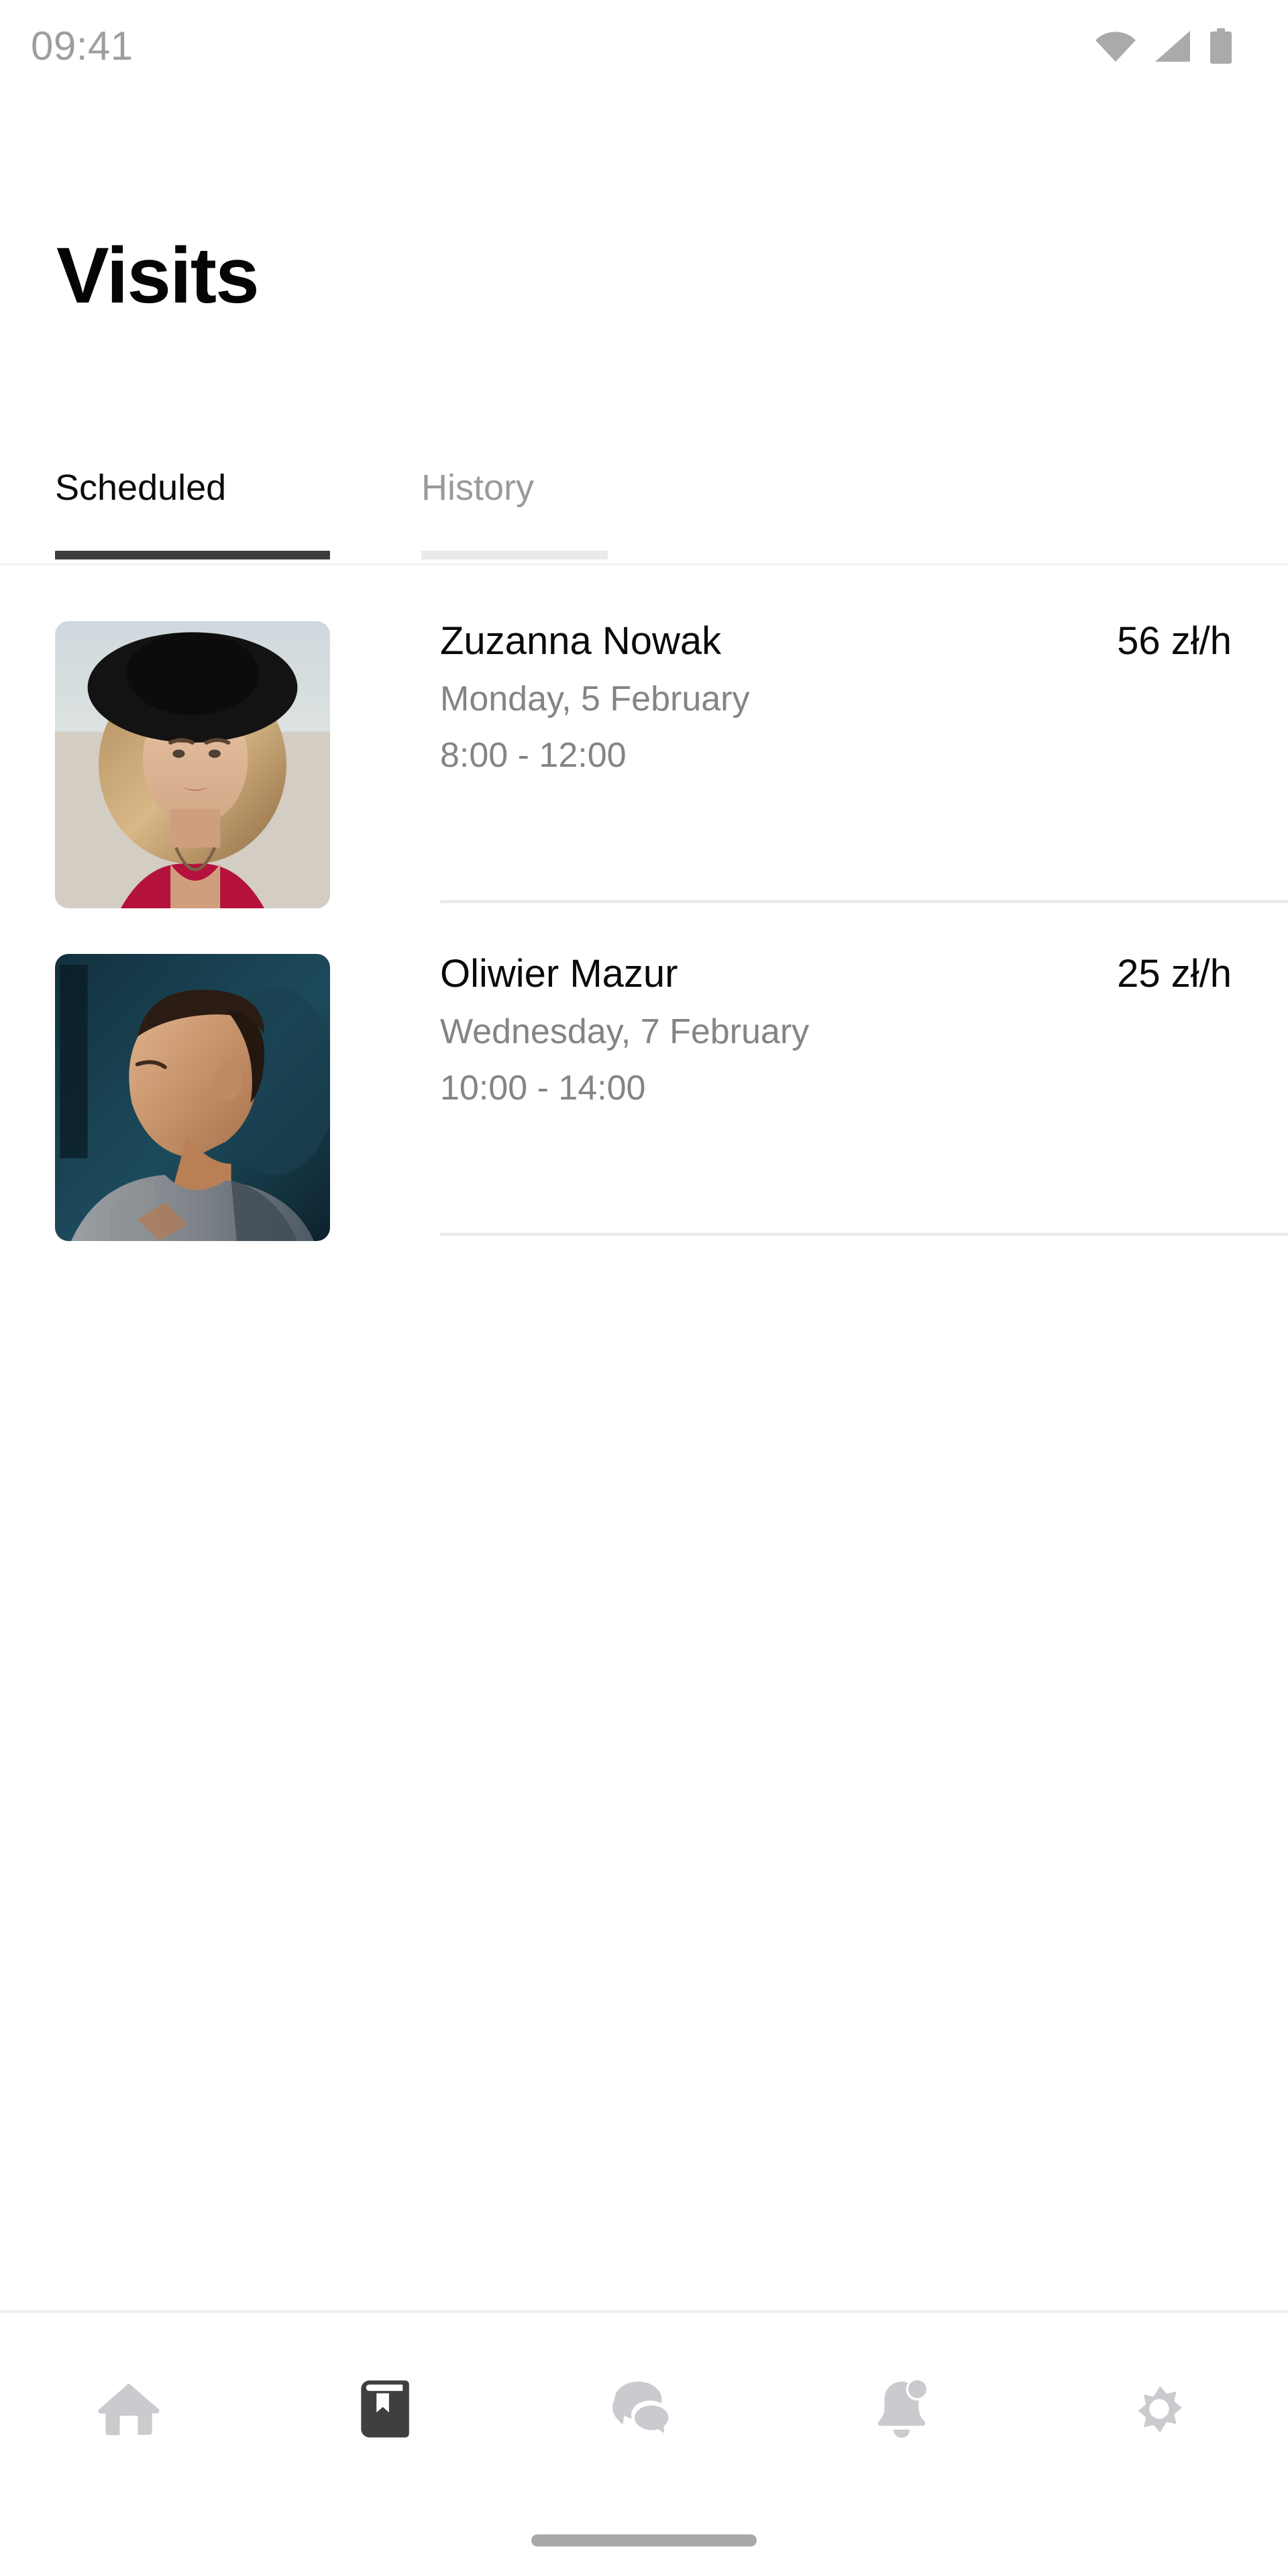 The height and width of the screenshot is (2576, 1288). Describe the element at coordinates (533, 755) in the screenshot. I see `visit-time: 8:00 - 12:00` at that location.